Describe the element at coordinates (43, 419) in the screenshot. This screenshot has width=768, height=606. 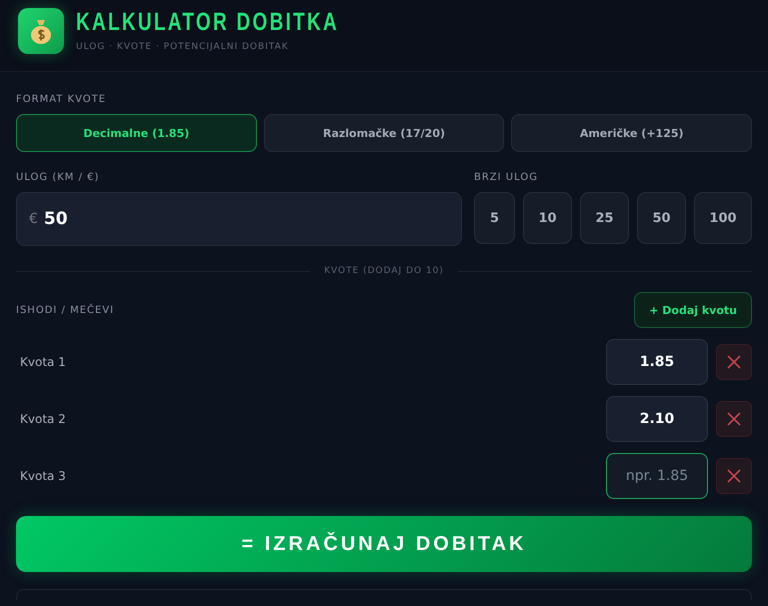
I see `odds-label: Kvota 2` at that location.